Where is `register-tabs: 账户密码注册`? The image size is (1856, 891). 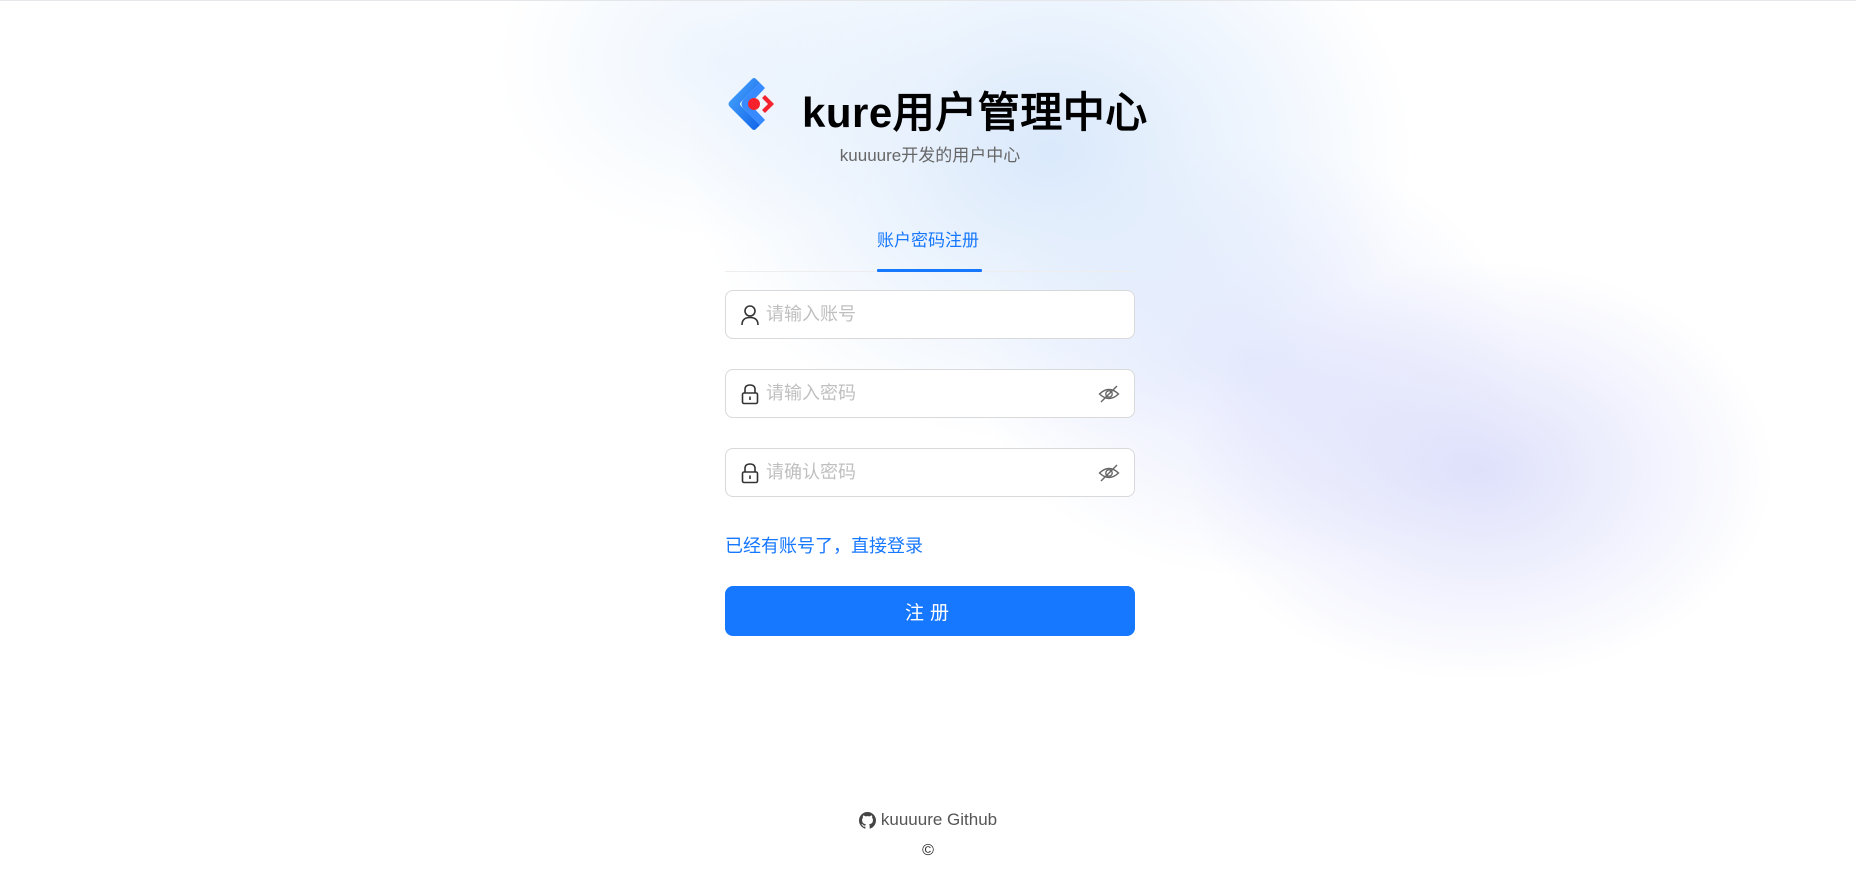
register-tabs: 账户密码注册 is located at coordinates (930, 250).